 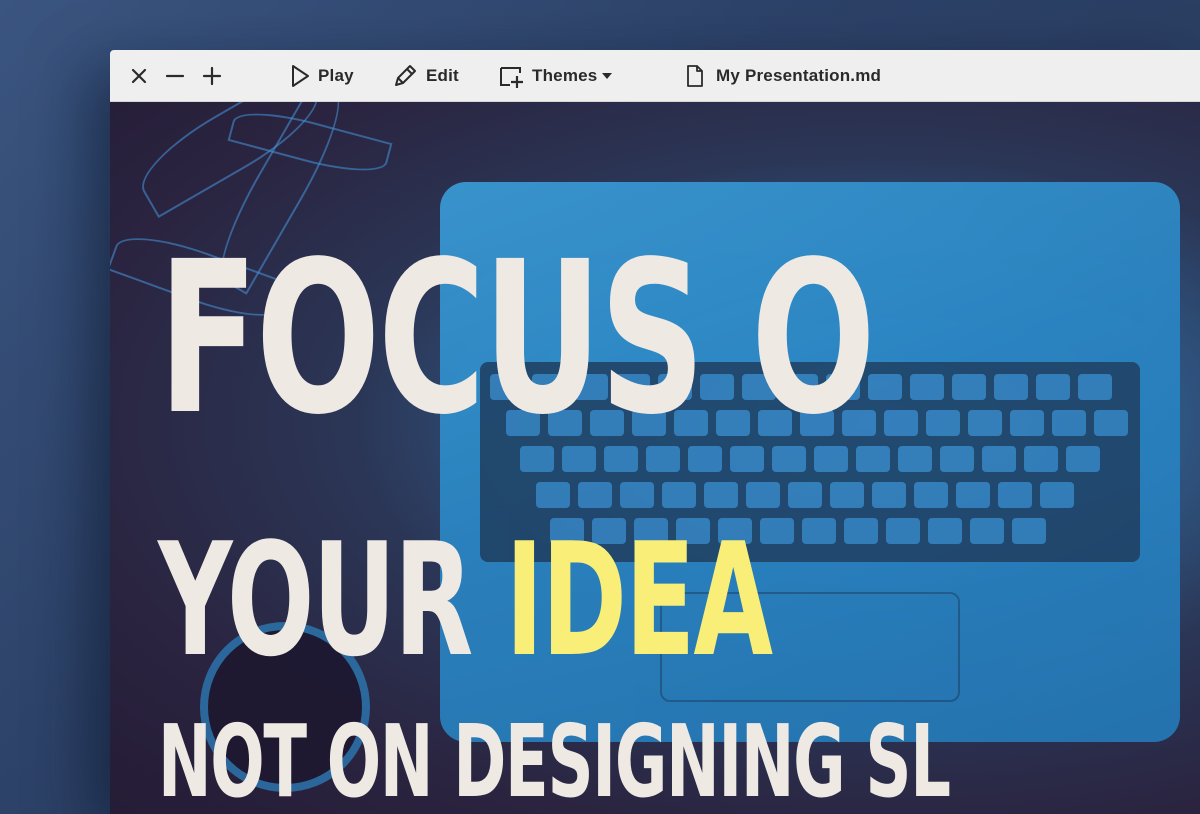 I want to click on key-row, so click(x=805, y=495).